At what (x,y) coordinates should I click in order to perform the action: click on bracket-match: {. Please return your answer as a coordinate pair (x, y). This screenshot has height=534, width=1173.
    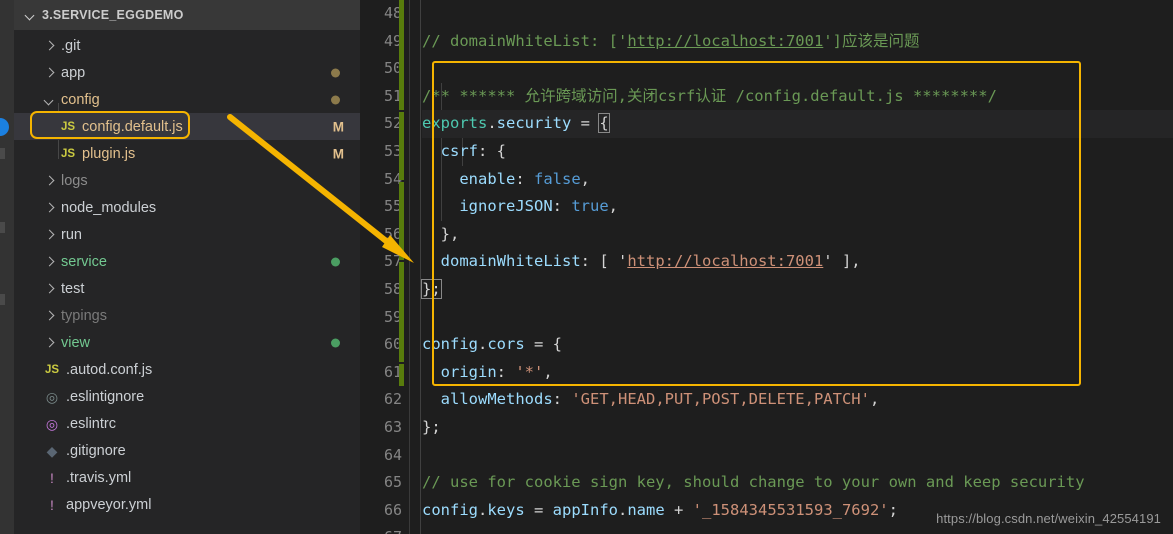
    Looking at the image, I should click on (604, 123).